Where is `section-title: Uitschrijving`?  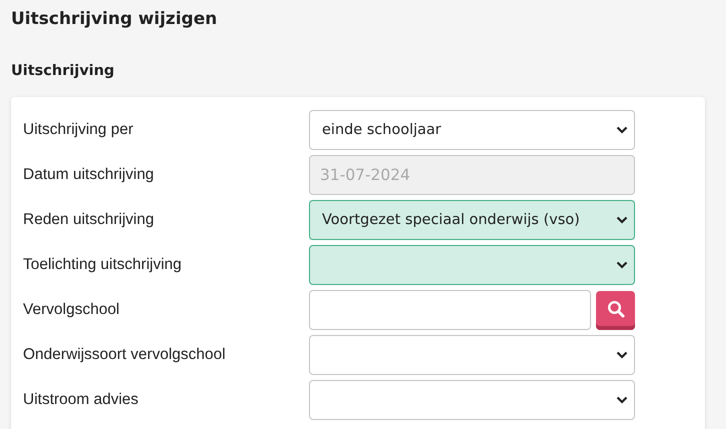 section-title: Uitschrijving is located at coordinates (63, 71).